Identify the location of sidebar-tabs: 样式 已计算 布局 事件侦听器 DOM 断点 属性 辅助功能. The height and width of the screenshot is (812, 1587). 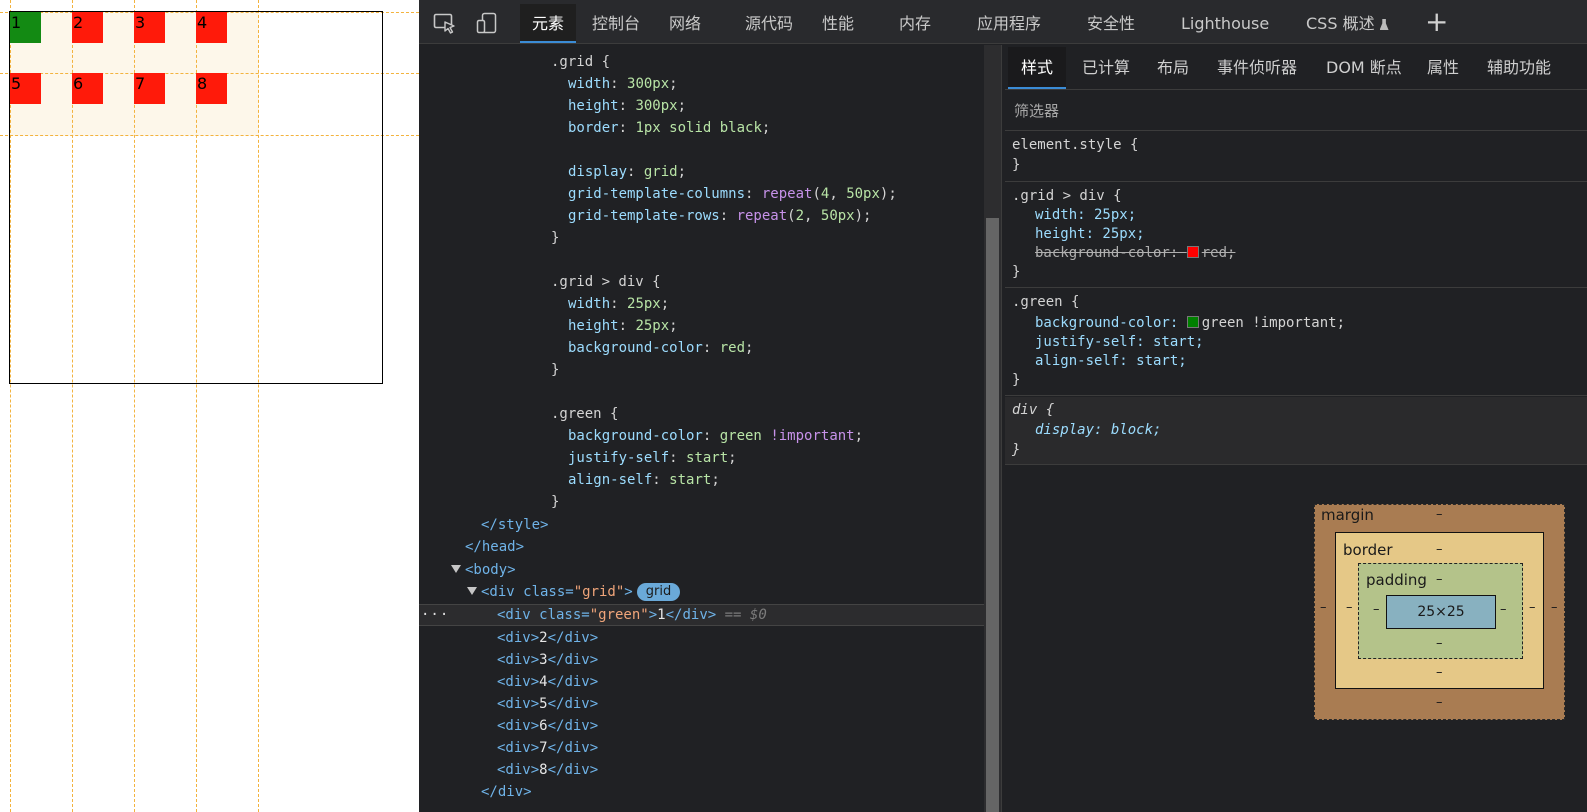
(1296, 67).